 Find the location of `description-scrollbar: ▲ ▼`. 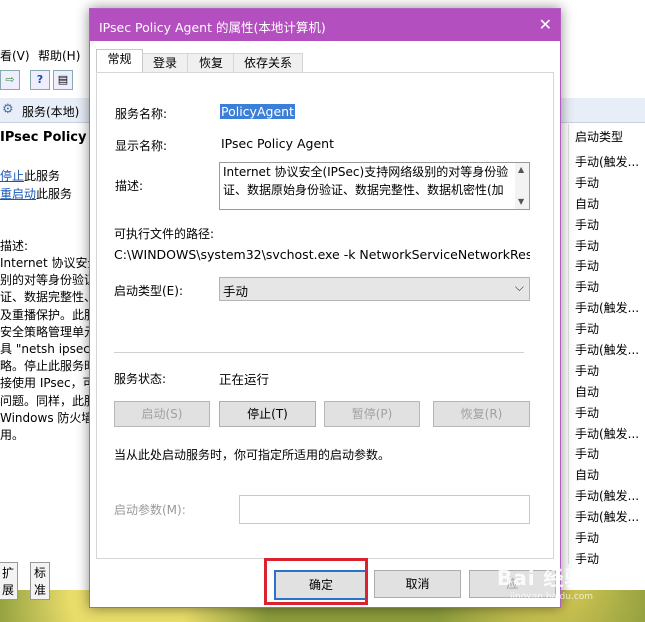

description-scrollbar: ▲ ▼ is located at coordinates (522, 186).